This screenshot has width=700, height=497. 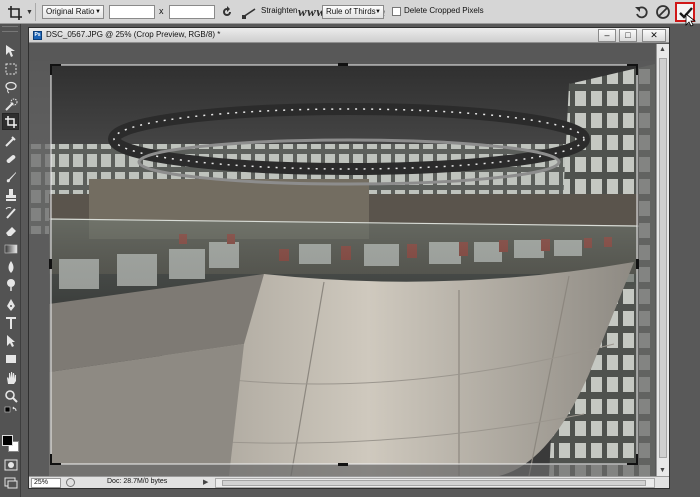 I want to click on quick-select-tool, so click(x=10, y=104).